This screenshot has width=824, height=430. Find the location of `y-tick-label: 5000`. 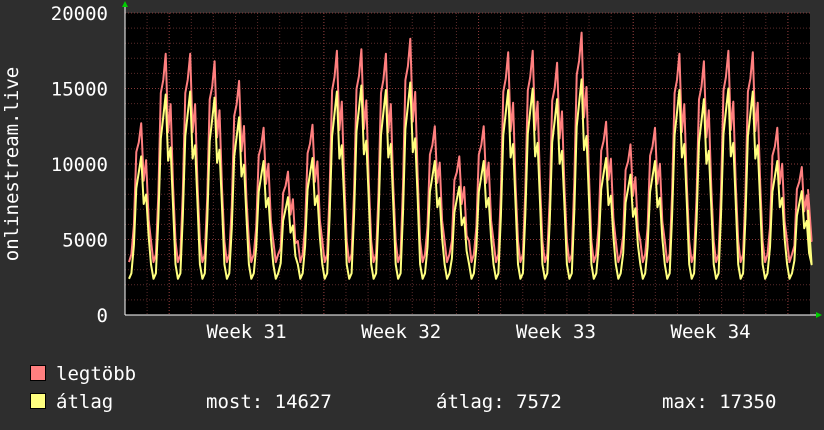

y-tick-label: 5000 is located at coordinates (85, 241).